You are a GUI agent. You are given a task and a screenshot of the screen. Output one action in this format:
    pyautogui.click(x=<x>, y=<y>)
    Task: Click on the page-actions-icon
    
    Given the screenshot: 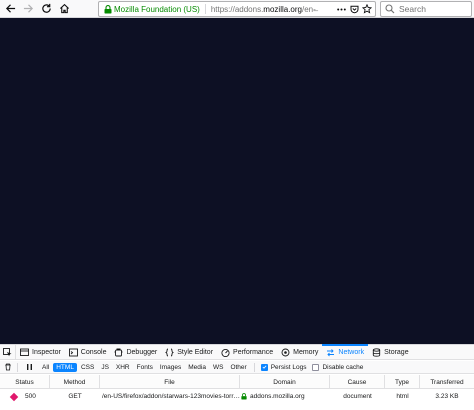 What is the action you would take?
    pyautogui.click(x=341, y=9)
    